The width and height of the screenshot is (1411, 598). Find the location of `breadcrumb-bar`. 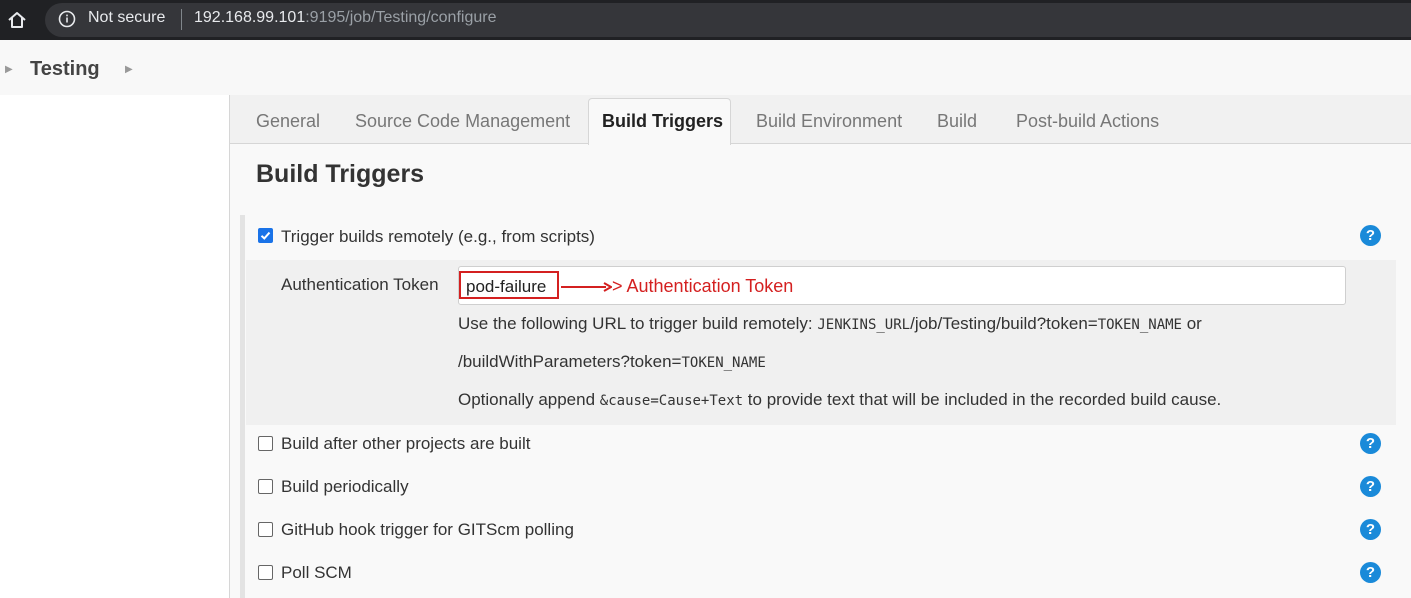

breadcrumb-bar is located at coordinates (705, 67).